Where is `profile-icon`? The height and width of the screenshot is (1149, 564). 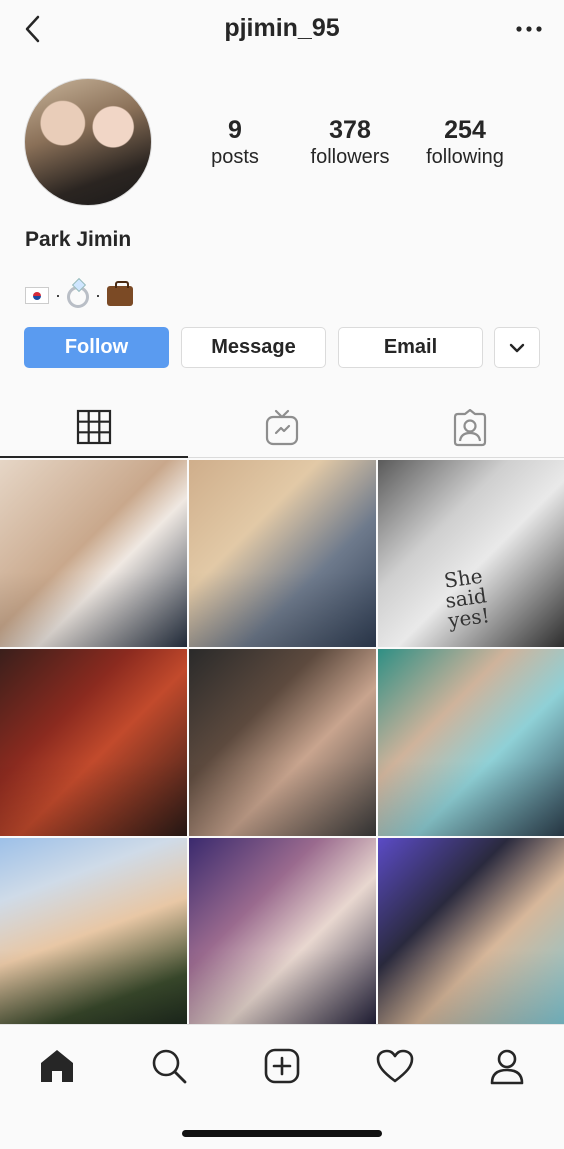 profile-icon is located at coordinates (507, 1067).